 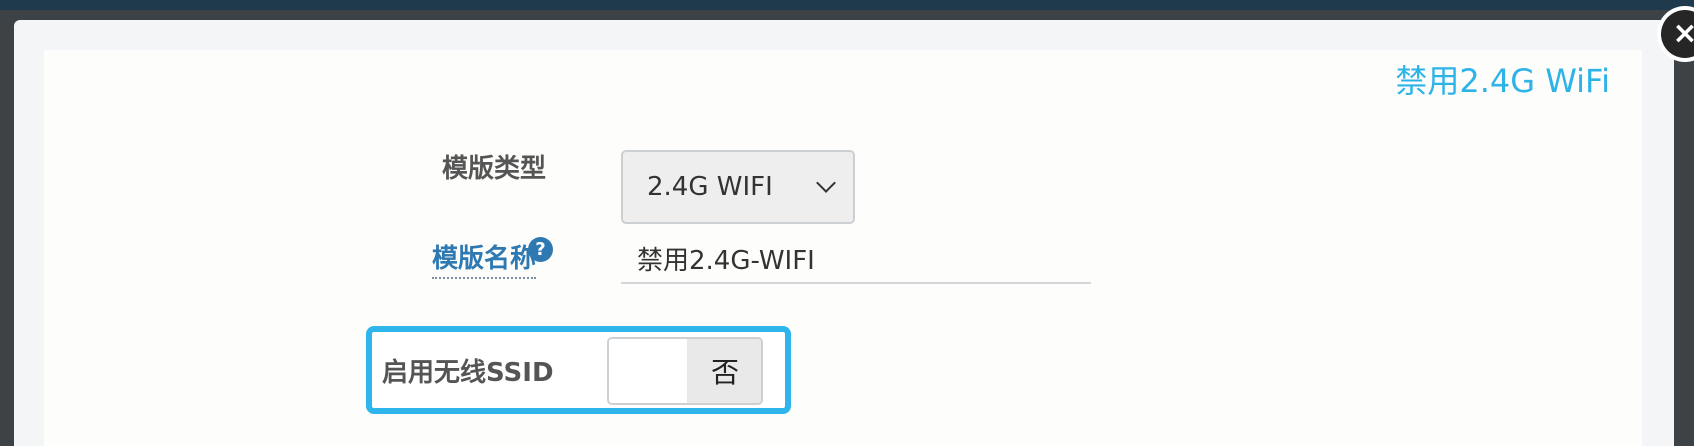 I want to click on template-type-select: 2.4G WIFI, so click(x=738, y=187).